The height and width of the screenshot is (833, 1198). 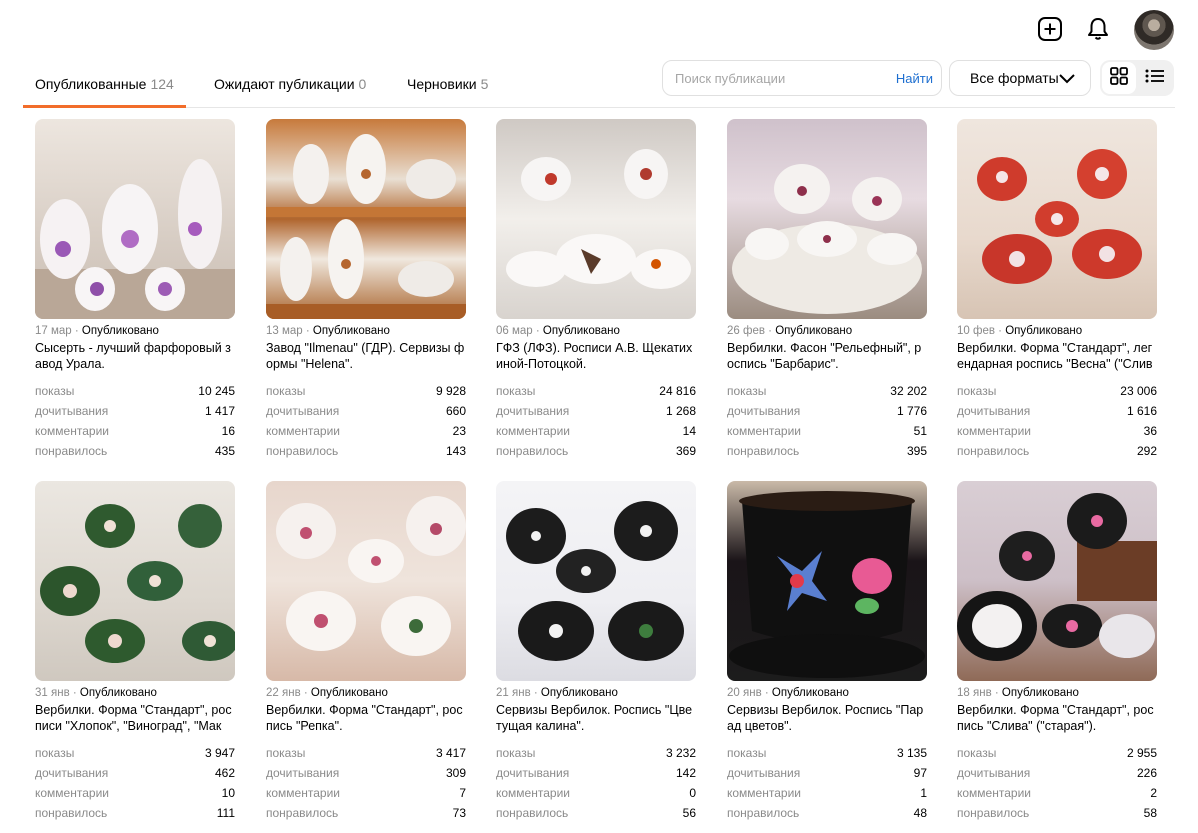 What do you see at coordinates (224, 451) in the screenshot?
I see `stat-value-likes: 435` at bounding box center [224, 451].